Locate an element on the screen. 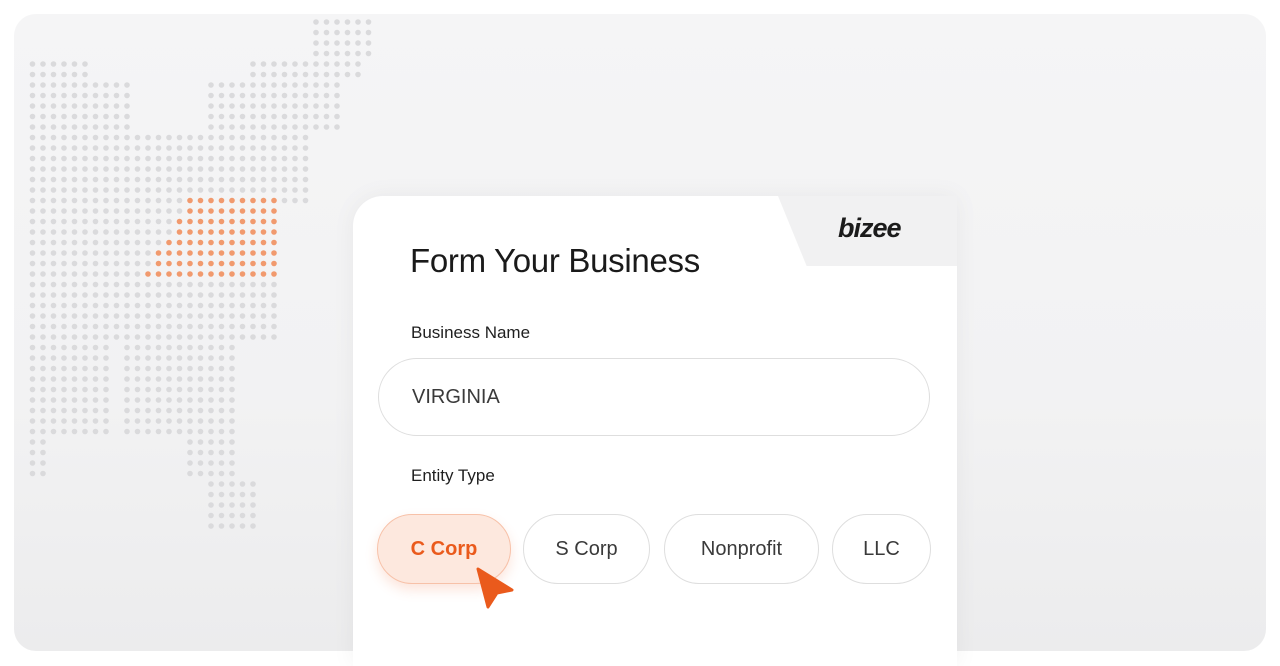 The image size is (1280, 666). business-name-label: Business Name is located at coordinates (471, 332).